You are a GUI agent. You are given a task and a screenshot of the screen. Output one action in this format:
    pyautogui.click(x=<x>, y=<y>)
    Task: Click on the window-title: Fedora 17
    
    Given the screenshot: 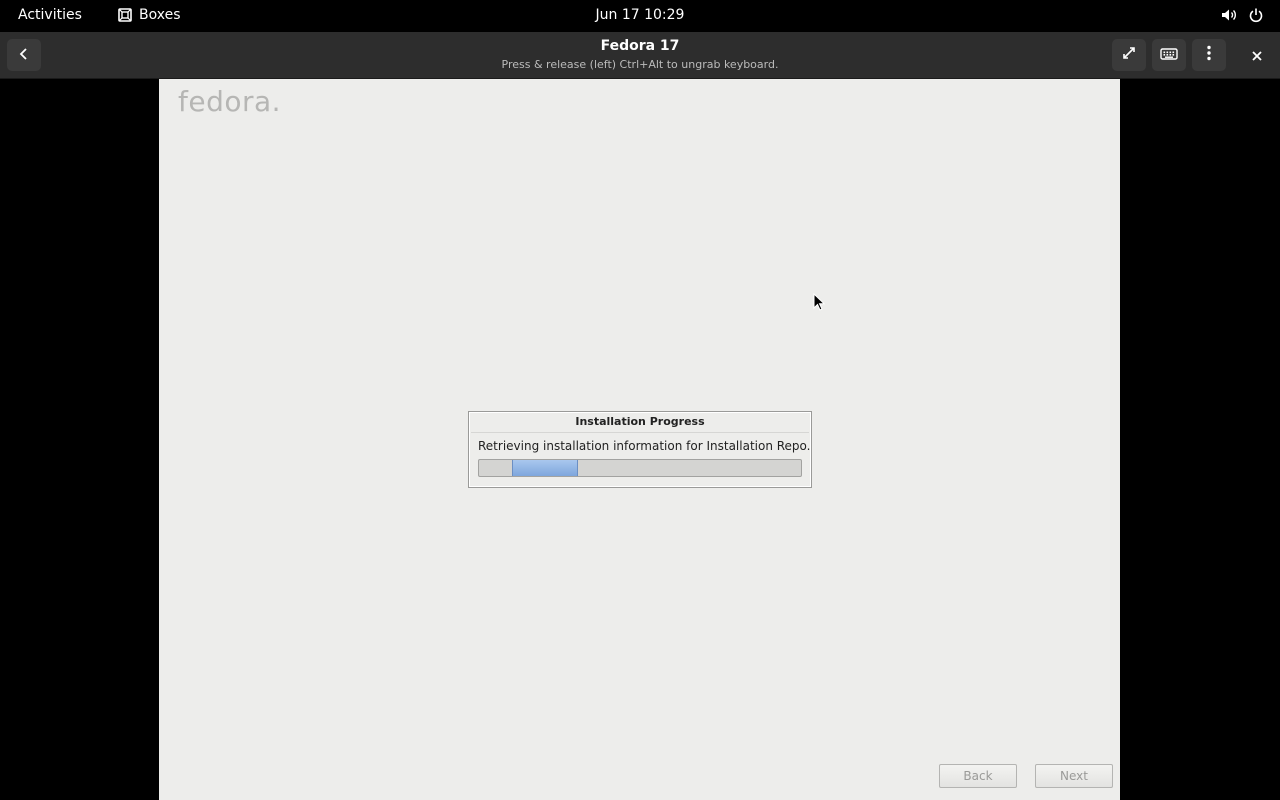 What is the action you would take?
    pyautogui.click(x=640, y=46)
    